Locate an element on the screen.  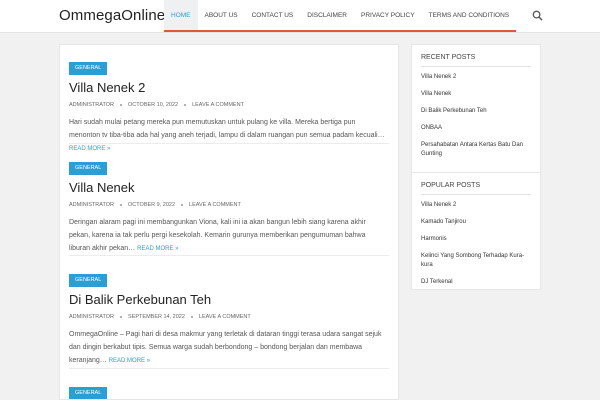
popular-post-link: Villa Nenek 2 is located at coordinates (476, 205).